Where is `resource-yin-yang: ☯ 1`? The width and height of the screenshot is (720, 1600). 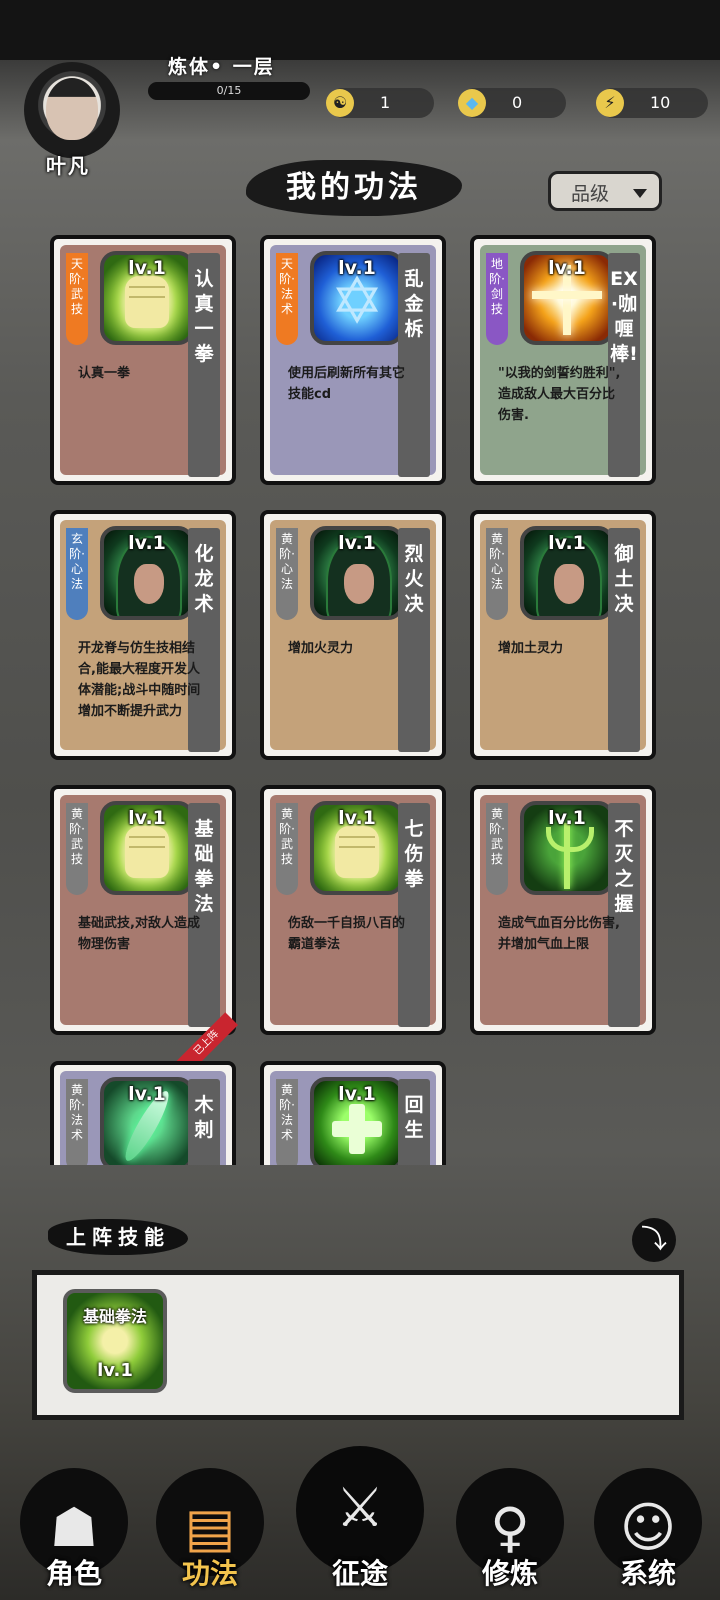 resource-yin-yang: ☯ 1 is located at coordinates (380, 103).